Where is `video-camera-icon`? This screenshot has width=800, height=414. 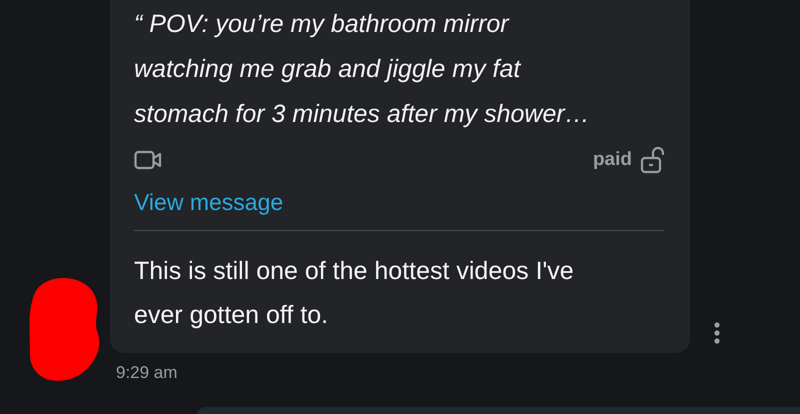
video-camera-icon is located at coordinates (148, 160).